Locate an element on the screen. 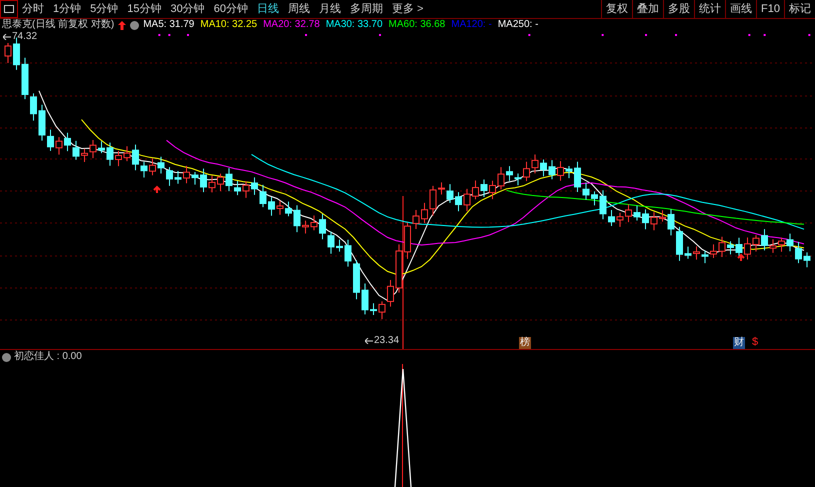 This screenshot has height=487, width=815. toolbar-button: 标记 is located at coordinates (799, 9).